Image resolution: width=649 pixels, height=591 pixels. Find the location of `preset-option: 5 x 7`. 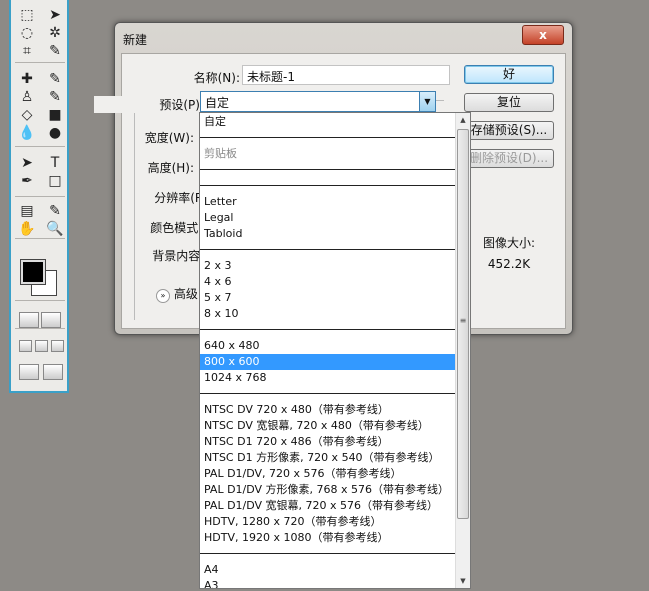

preset-option: 5 x 7 is located at coordinates (327, 298).